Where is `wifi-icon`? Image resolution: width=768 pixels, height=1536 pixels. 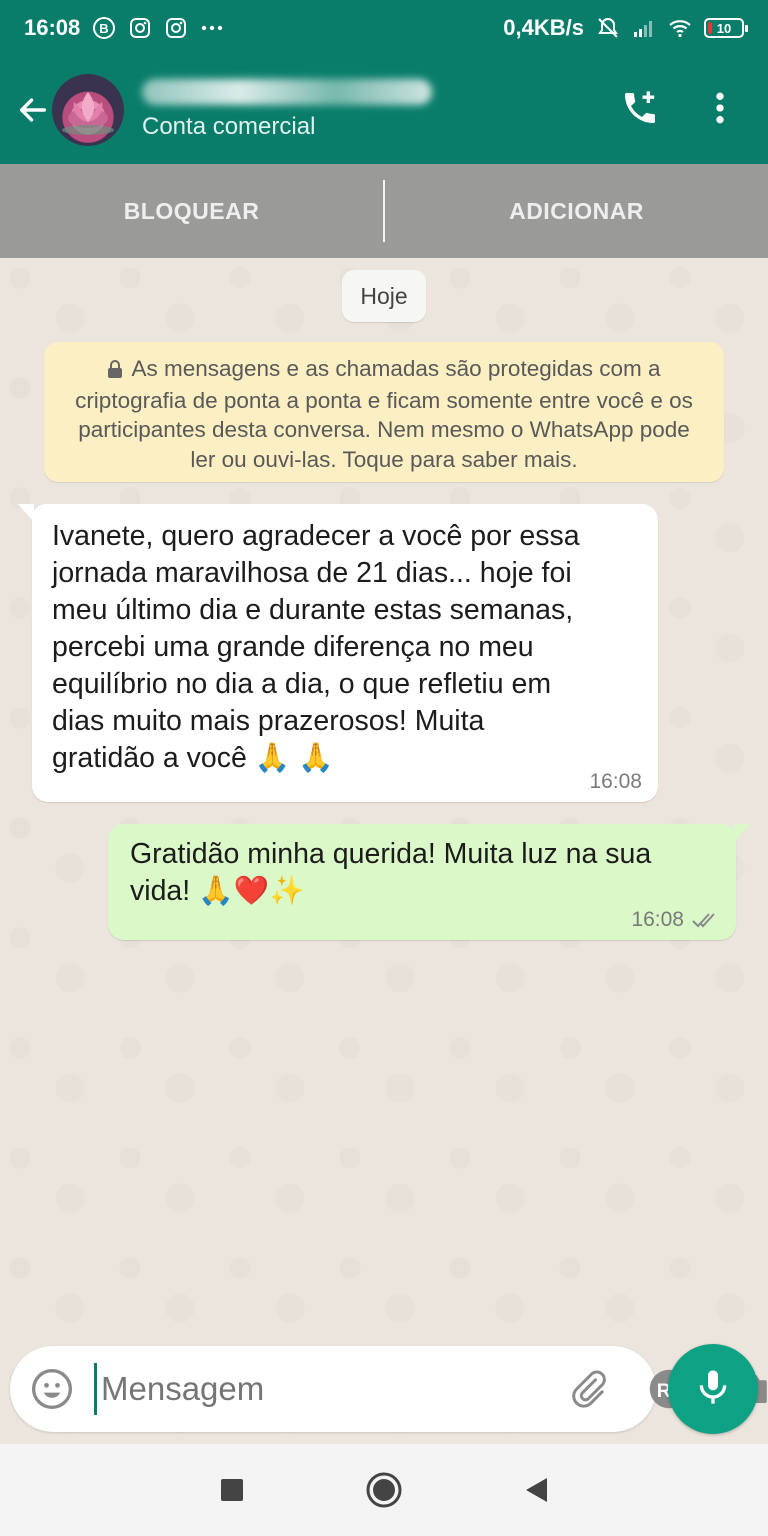
wifi-icon is located at coordinates (680, 28).